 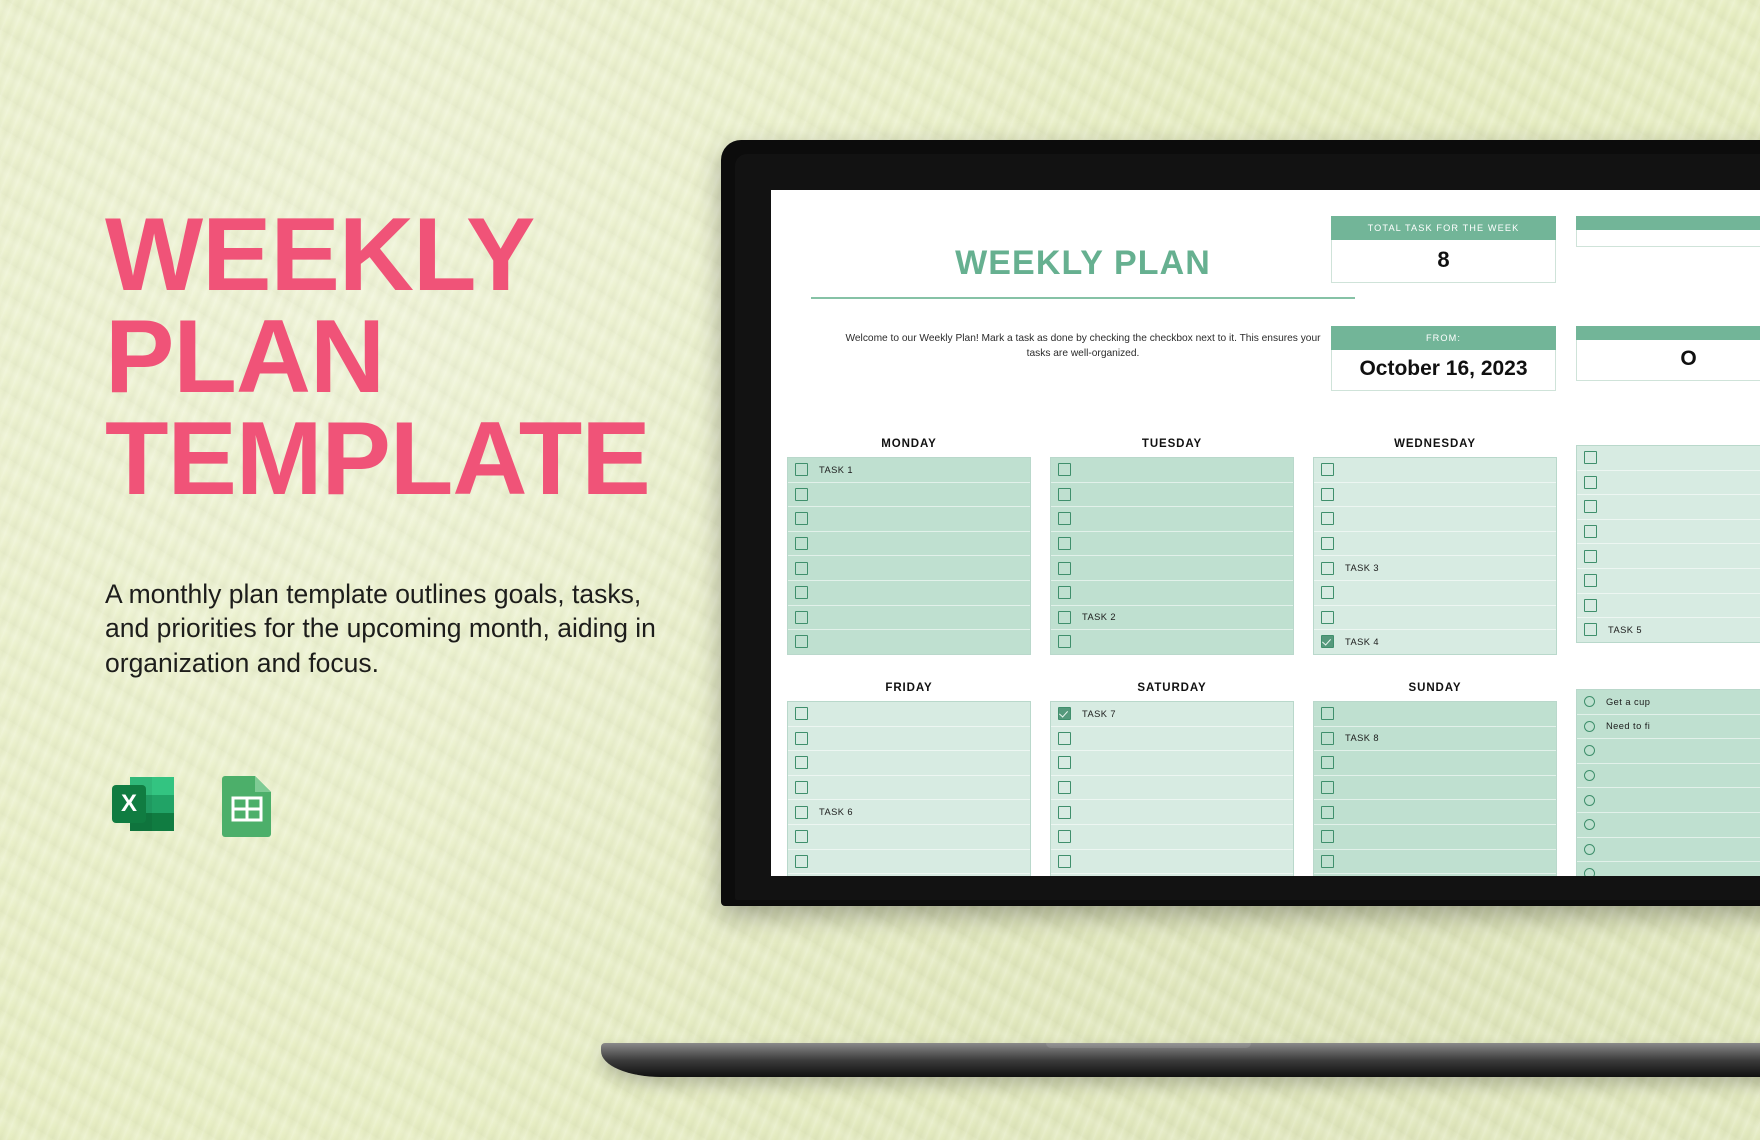 What do you see at coordinates (1668, 702) in the screenshot?
I see `task-row: Get a cup` at bounding box center [1668, 702].